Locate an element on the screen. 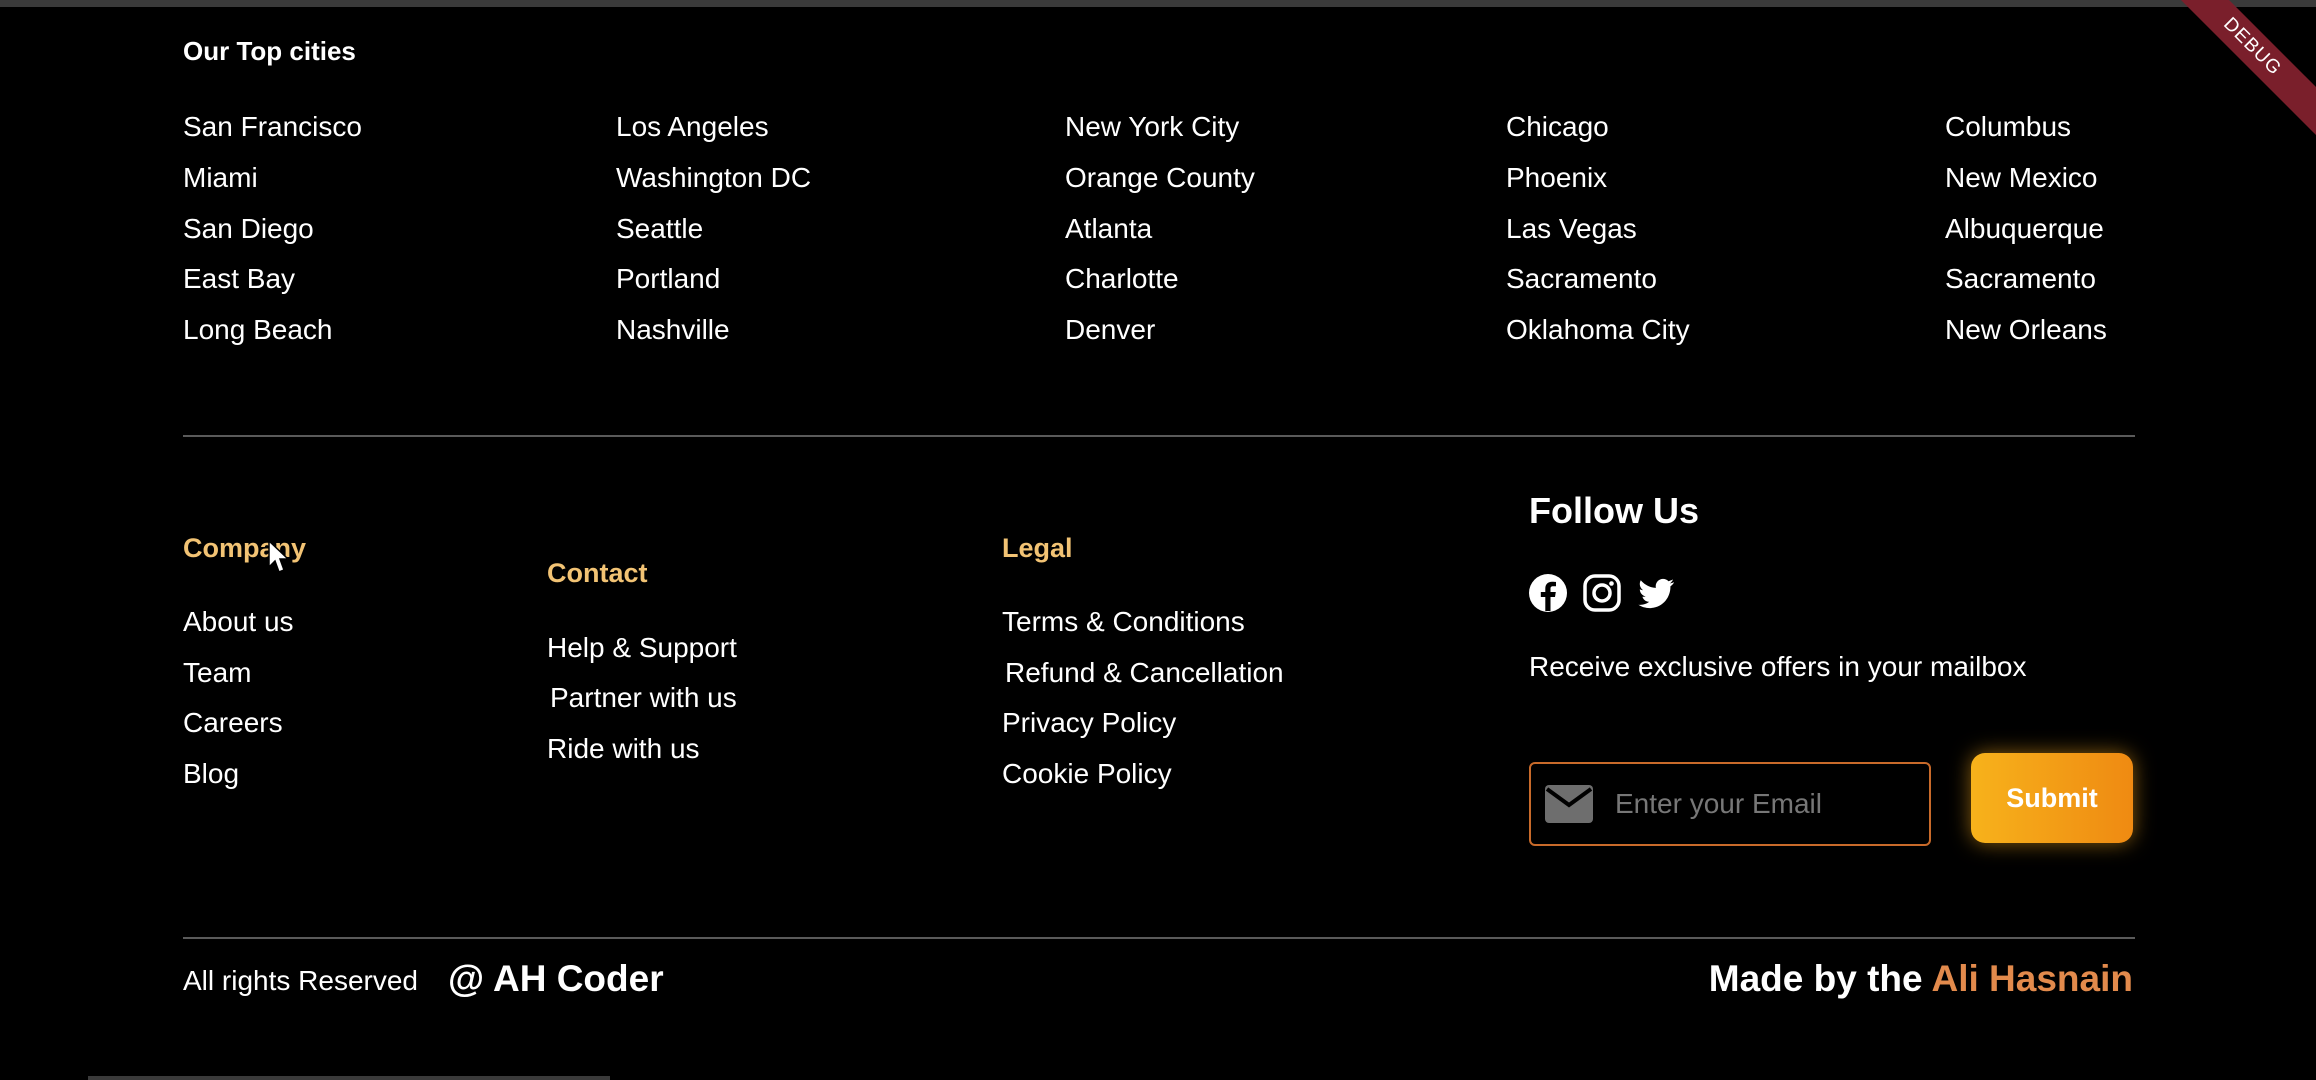 The width and height of the screenshot is (2316, 1080). email-field is located at coordinates (1730, 804).